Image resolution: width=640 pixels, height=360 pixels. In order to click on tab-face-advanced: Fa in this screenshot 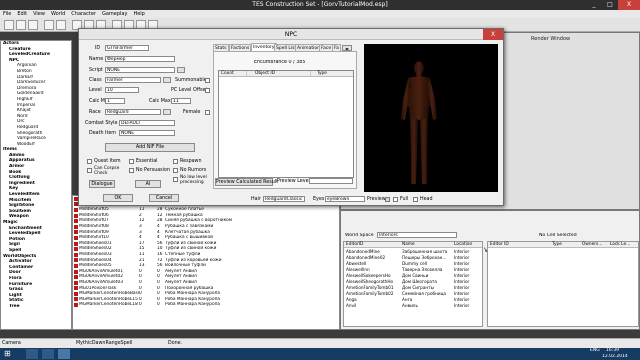, I will do `click(336, 47)`.